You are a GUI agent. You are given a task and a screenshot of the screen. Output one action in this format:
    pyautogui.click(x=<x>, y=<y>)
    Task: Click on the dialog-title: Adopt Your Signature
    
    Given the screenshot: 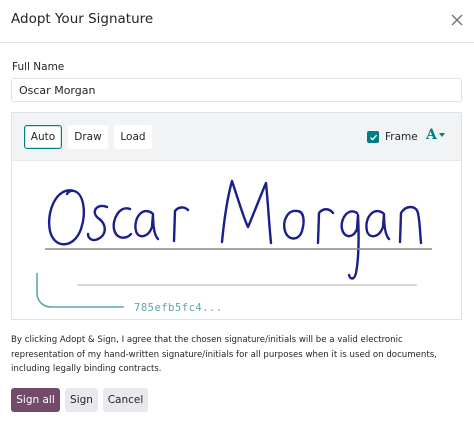 What is the action you would take?
    pyautogui.click(x=82, y=19)
    